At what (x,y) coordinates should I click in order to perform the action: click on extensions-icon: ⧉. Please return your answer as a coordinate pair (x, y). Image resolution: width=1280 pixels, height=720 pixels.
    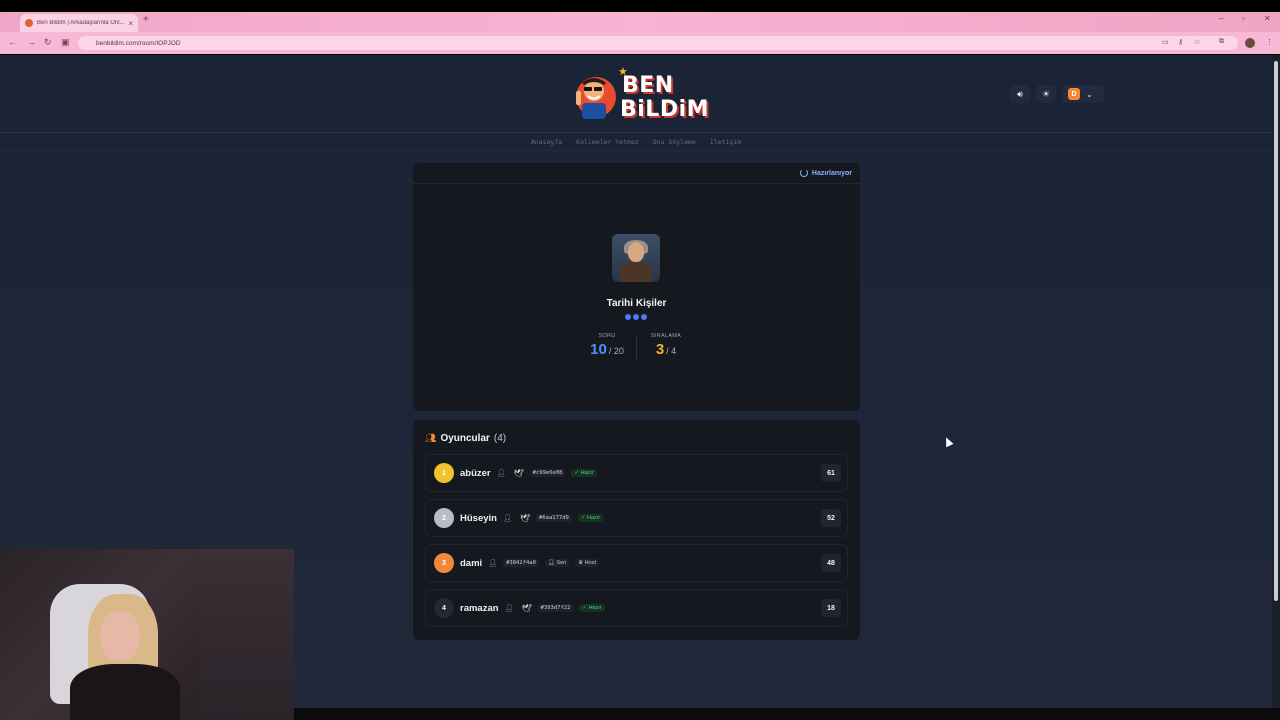
    Looking at the image, I should click on (1221, 42).